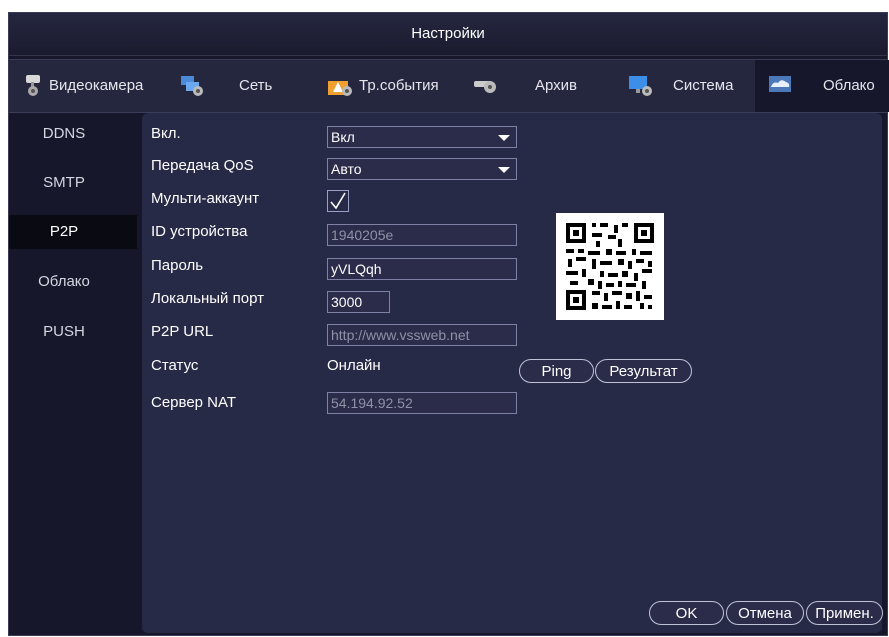 This screenshot has height=637, width=889. What do you see at coordinates (703, 85) in the screenshot?
I see `tab-system-label: Система` at bounding box center [703, 85].